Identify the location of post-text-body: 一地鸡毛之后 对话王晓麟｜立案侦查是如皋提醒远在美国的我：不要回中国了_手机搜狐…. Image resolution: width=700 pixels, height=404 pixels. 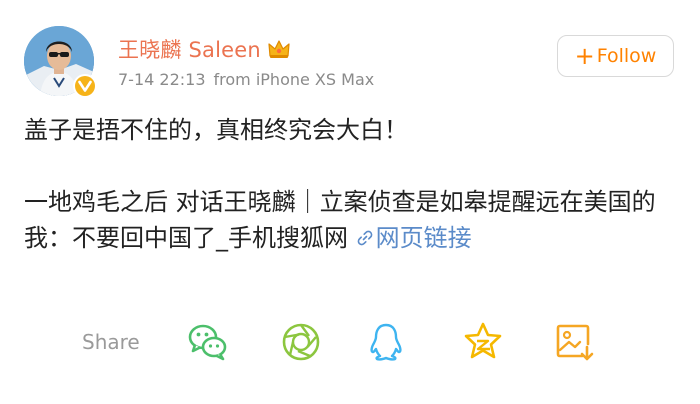
(340, 220).